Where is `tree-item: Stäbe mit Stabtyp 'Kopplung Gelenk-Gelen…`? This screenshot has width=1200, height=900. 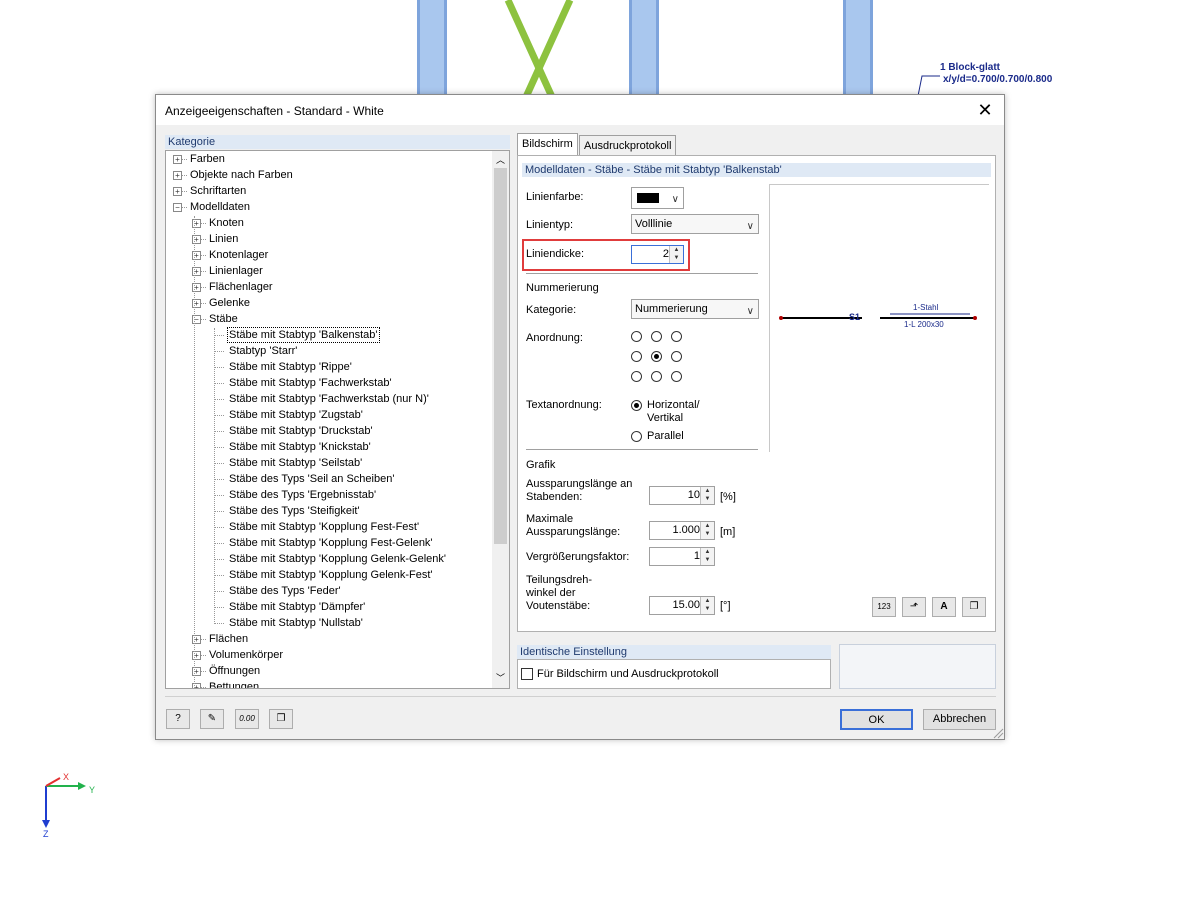 tree-item: Stäbe mit Stabtyp 'Kopplung Gelenk-Gelen… is located at coordinates (337, 559).